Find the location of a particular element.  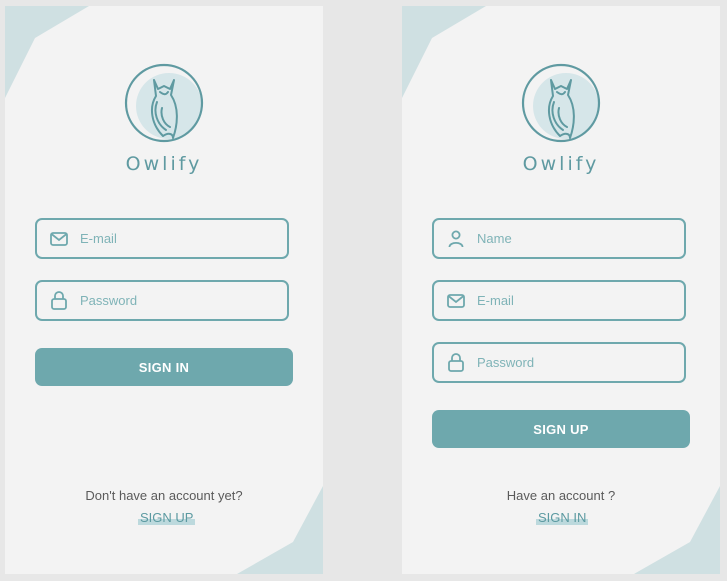

sign-up-button: SIGN UP is located at coordinates (561, 429).